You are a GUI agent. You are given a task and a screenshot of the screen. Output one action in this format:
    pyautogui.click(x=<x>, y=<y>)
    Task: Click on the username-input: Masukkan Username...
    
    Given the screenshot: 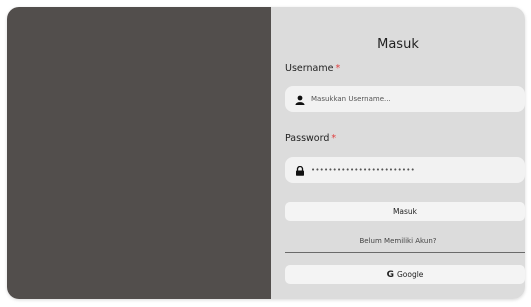 What is the action you would take?
    pyautogui.click(x=351, y=99)
    